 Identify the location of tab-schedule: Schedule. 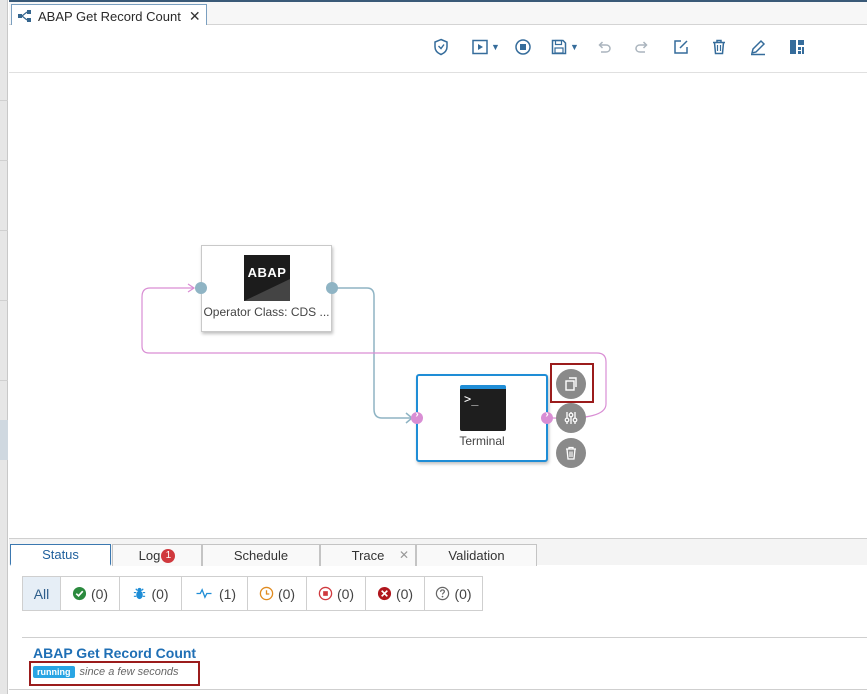
(261, 555).